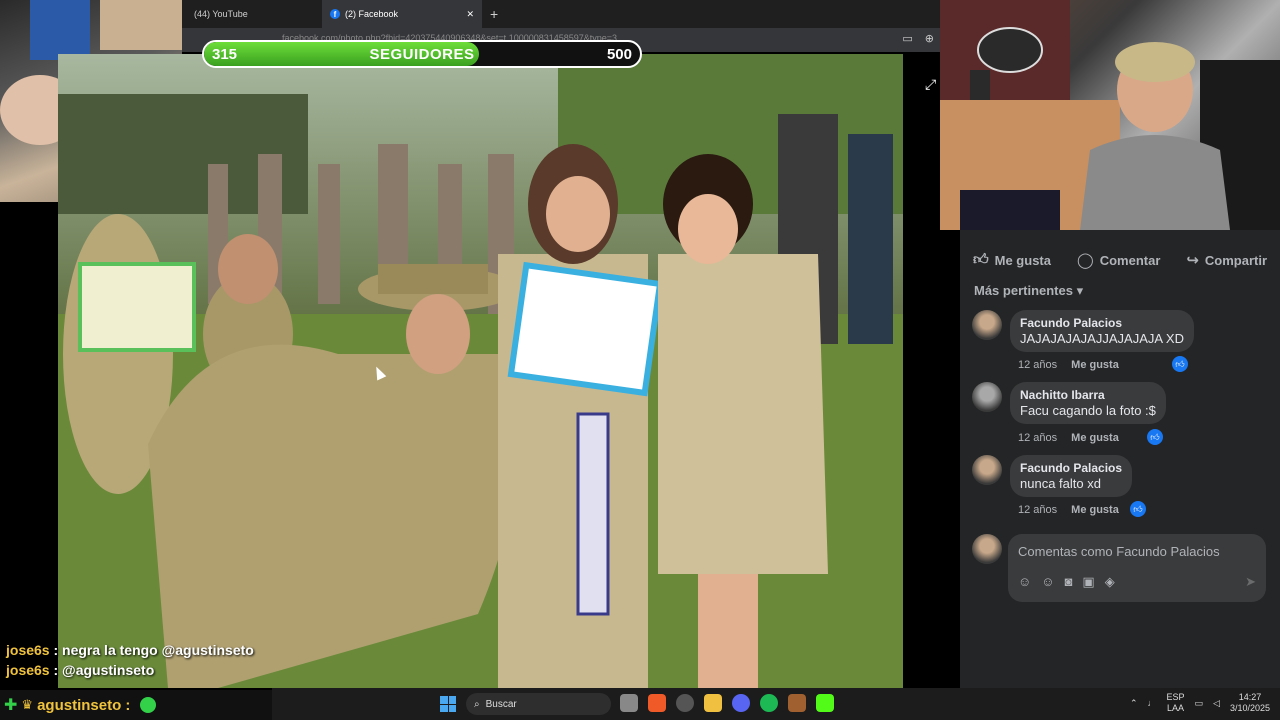  Describe the element at coordinates (477, 704) in the screenshot. I see `search-icon: ⌕` at that location.